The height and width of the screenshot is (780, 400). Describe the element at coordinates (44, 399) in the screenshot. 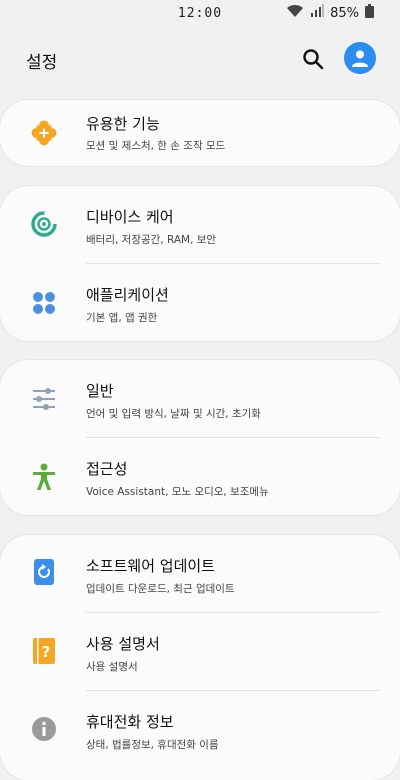

I see `sliders-icon` at that location.